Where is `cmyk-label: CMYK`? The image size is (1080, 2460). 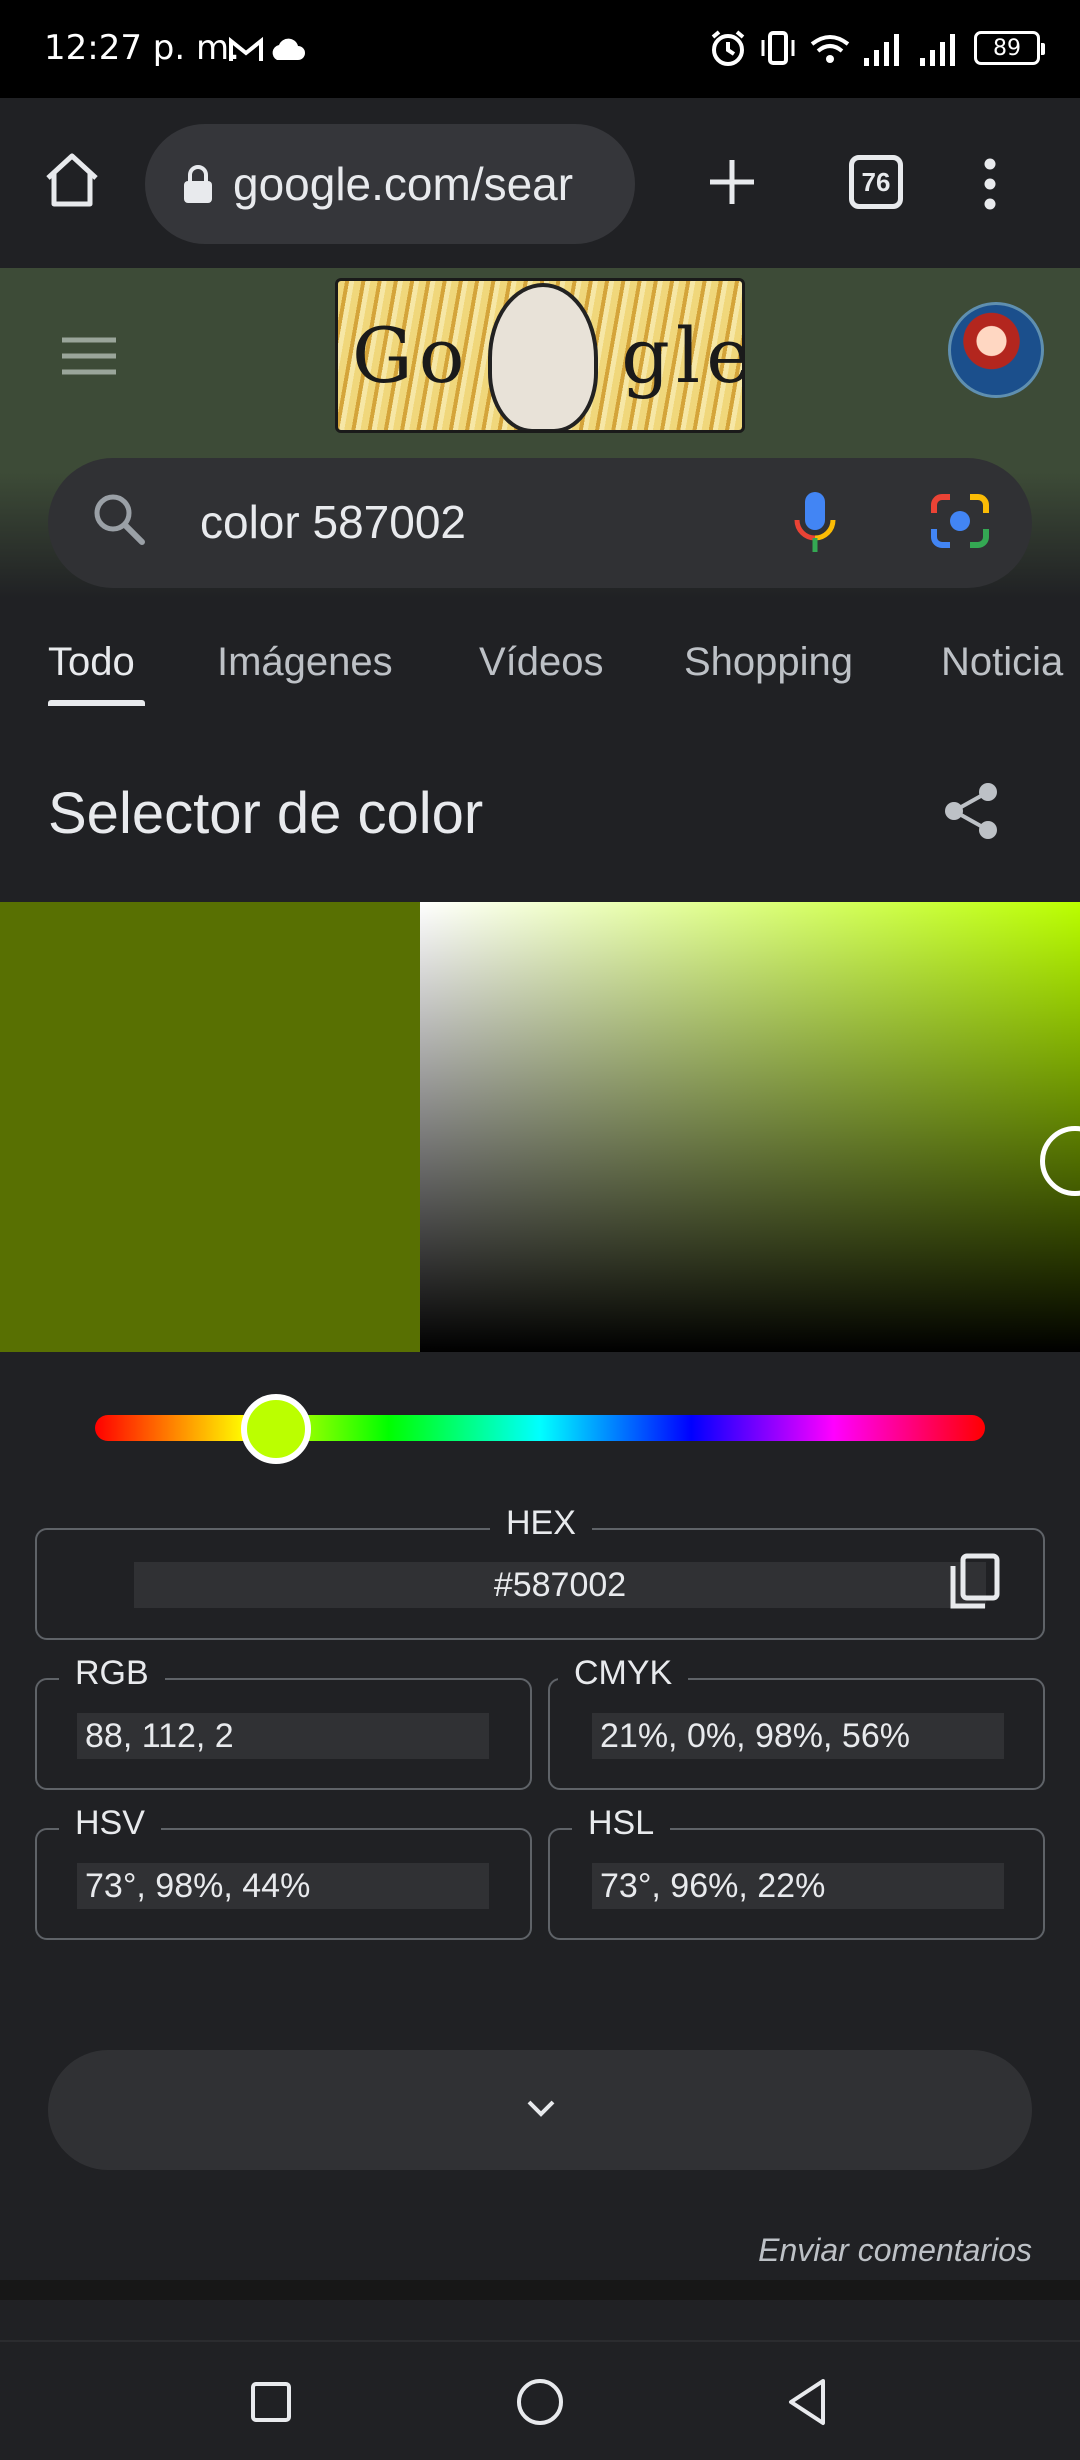
cmyk-label: CMYK is located at coordinates (623, 1673).